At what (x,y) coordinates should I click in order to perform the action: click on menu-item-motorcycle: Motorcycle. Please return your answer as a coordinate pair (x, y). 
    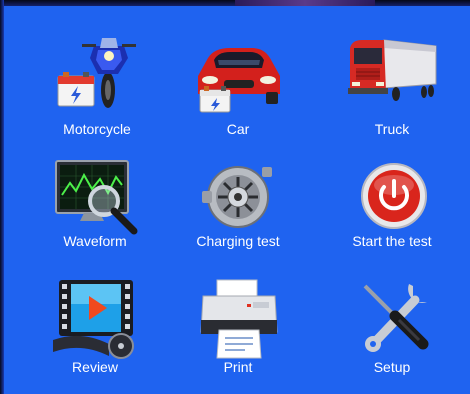
    Looking at the image, I should click on (97, 90).